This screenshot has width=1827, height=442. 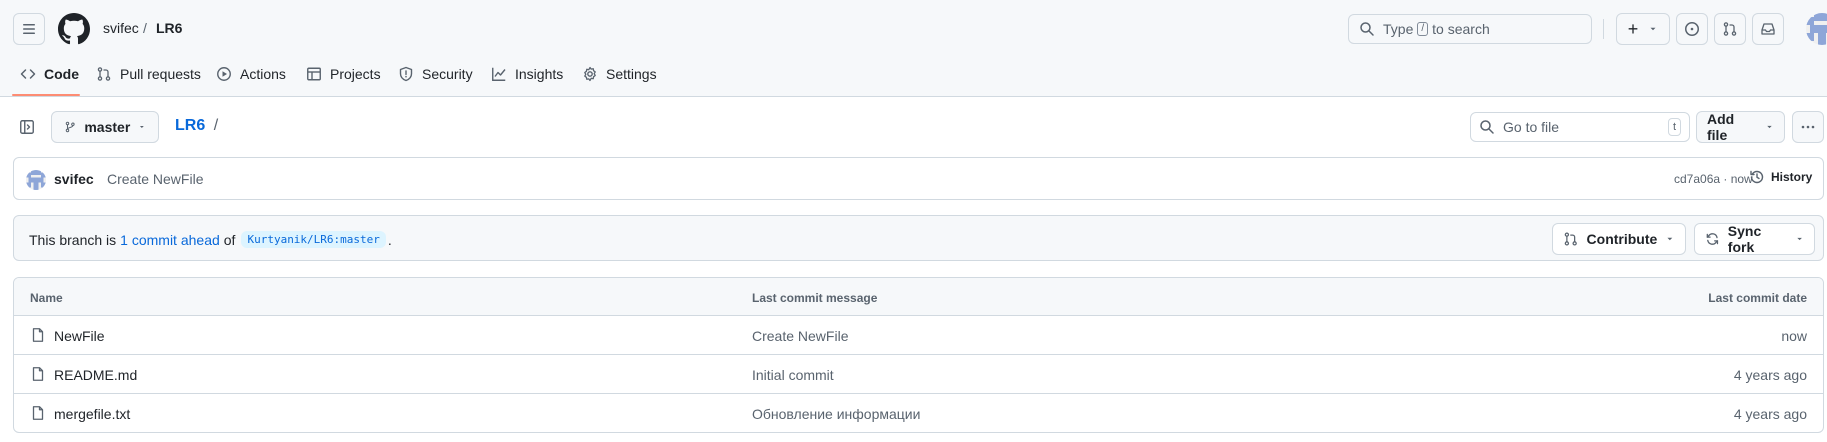 I want to click on commit-message-link: Create NewFile, so click(x=155, y=179).